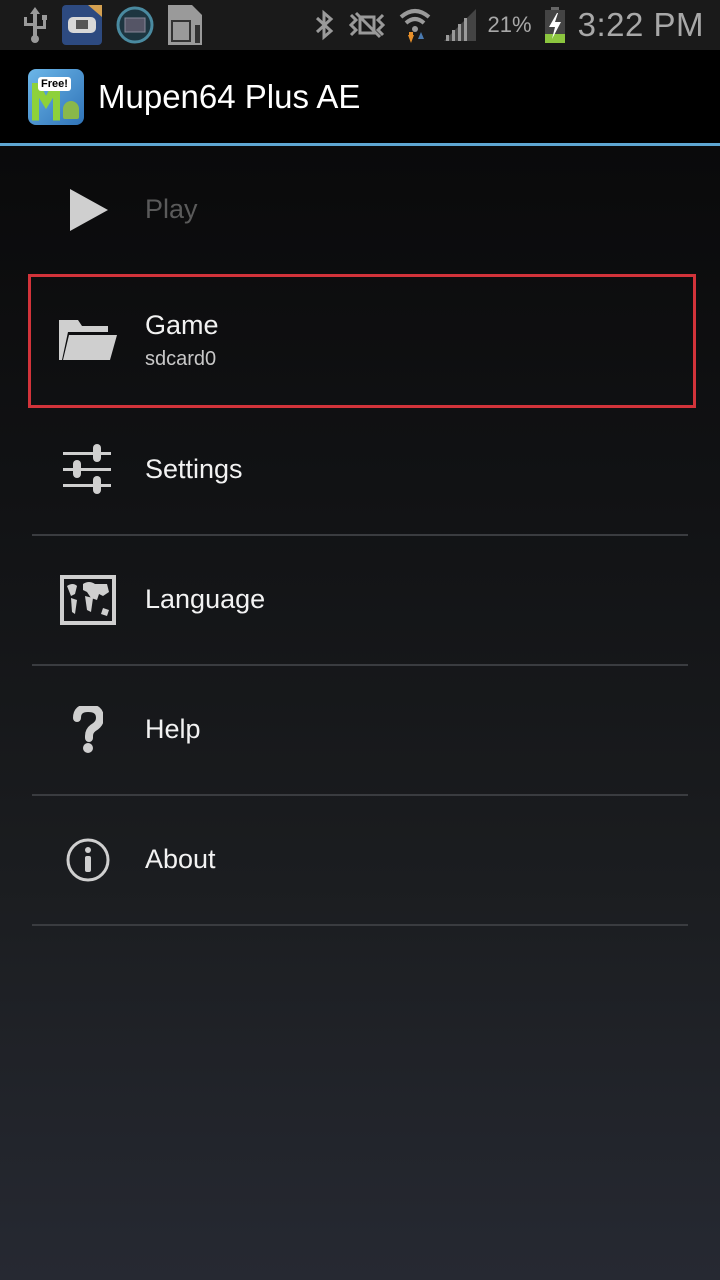 The width and height of the screenshot is (720, 1280). Describe the element at coordinates (509, 24) in the screenshot. I see `battery-percent: 21%` at that location.